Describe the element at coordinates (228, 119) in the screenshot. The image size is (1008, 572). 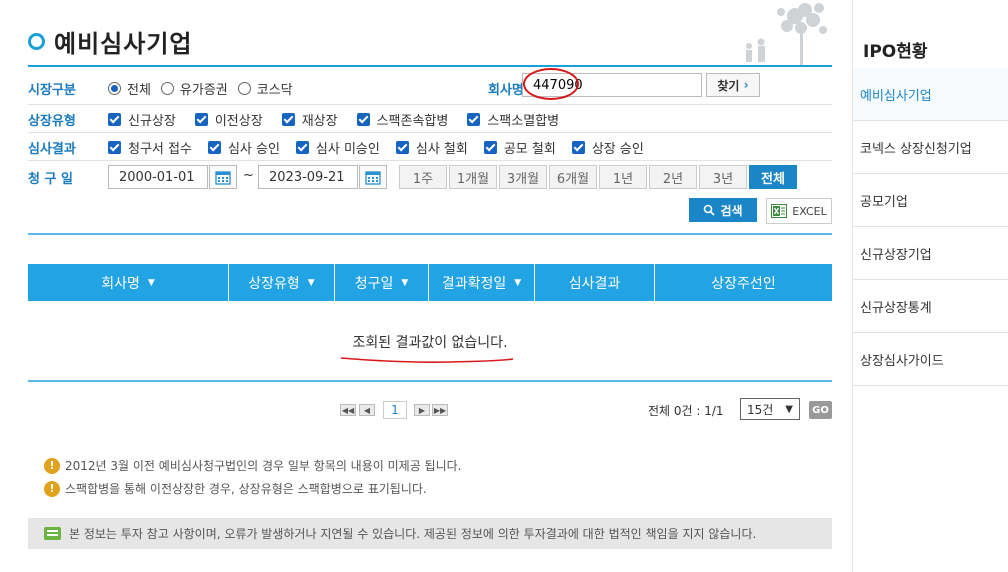
I see `listing-type-transfer: 이전상장` at that location.